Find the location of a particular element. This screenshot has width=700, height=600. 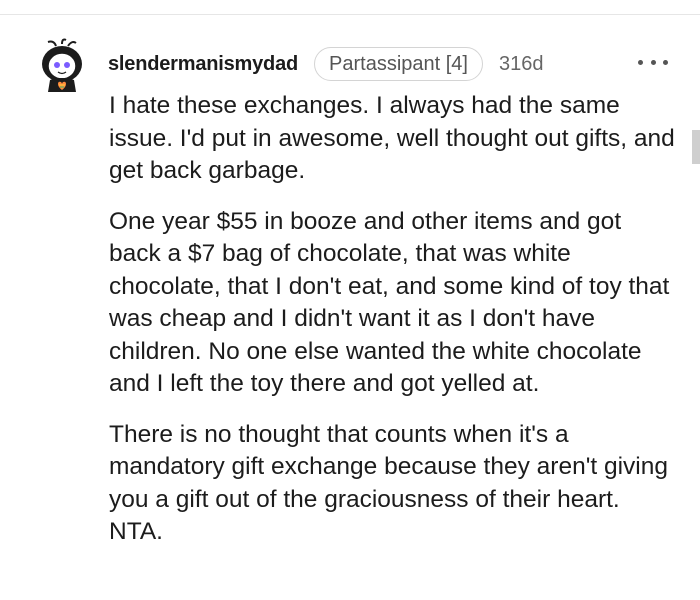

user-avatar-icon is located at coordinates (62, 66).